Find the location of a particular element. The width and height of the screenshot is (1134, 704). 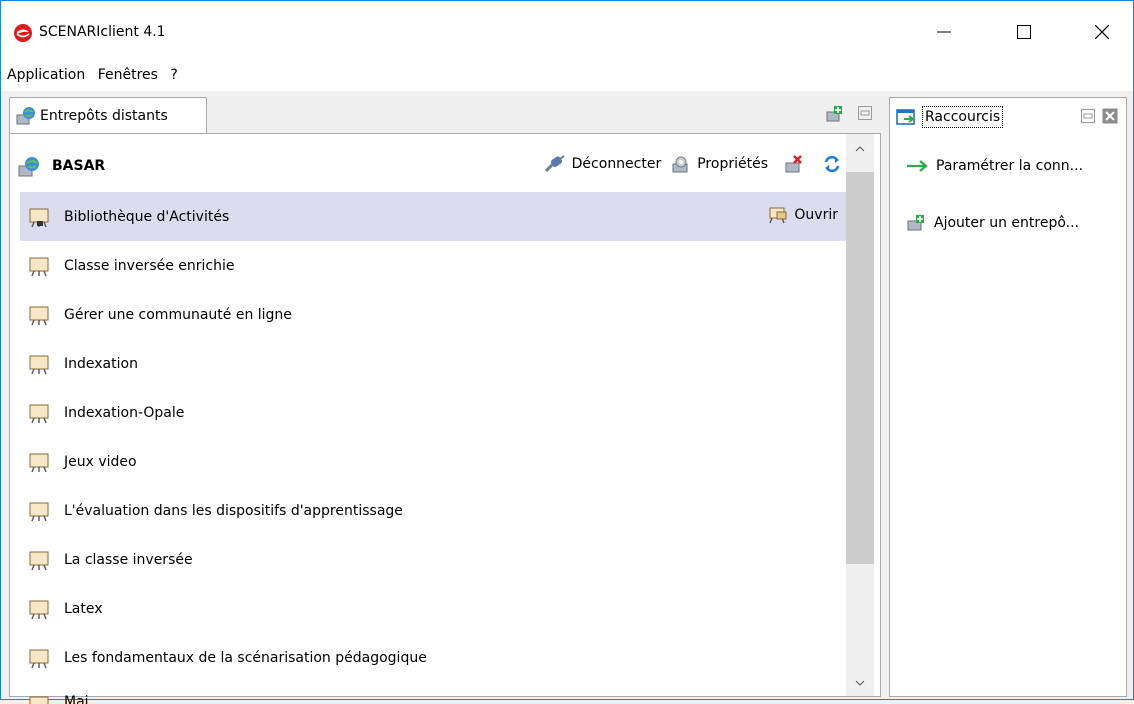

repository-header: BASAR Déconnecter Propriétés is located at coordinates (429, 162).